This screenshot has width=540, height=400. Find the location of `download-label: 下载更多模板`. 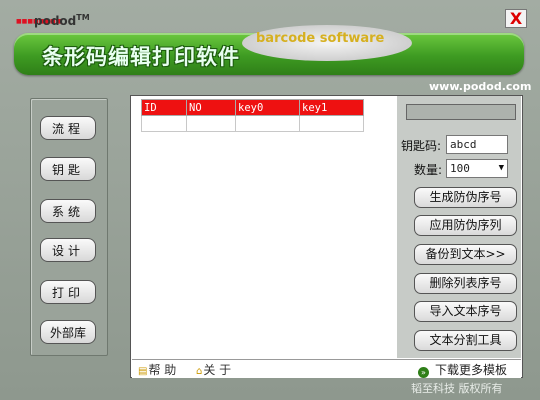

download-label: 下载更多模板 is located at coordinates (471, 370).